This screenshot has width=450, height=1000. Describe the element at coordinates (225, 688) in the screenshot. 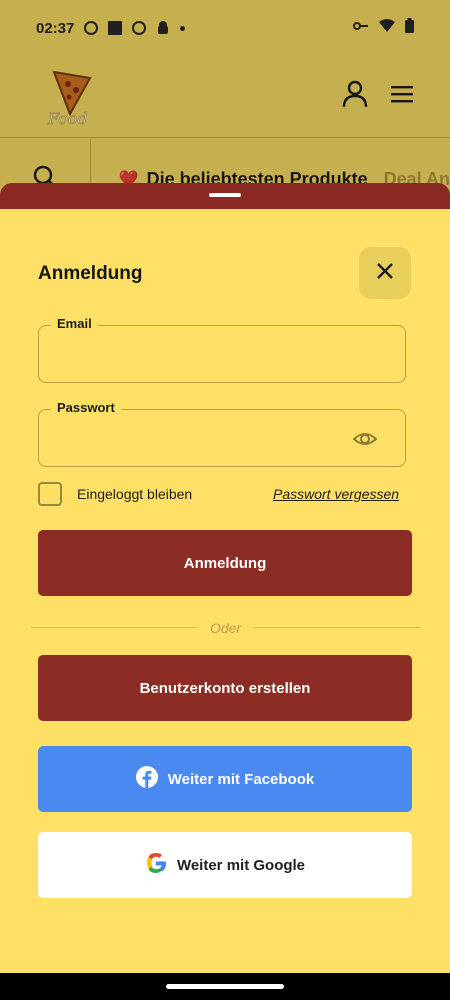

I see `register-button: Benutzerkonto erstellen` at that location.